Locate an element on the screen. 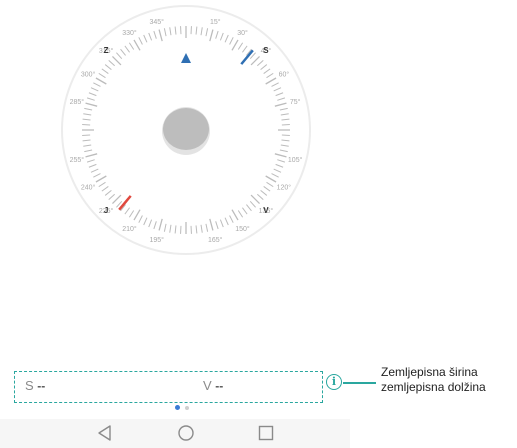 Image resolution: width=517 pixels, height=448 pixels. compass-degree-label: 75° is located at coordinates (295, 102).